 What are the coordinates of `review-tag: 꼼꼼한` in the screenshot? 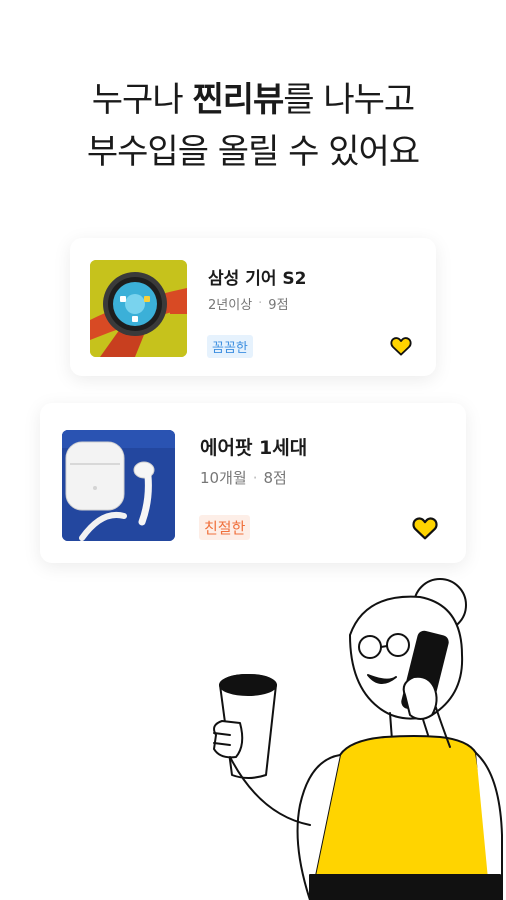 It's located at (230, 346).